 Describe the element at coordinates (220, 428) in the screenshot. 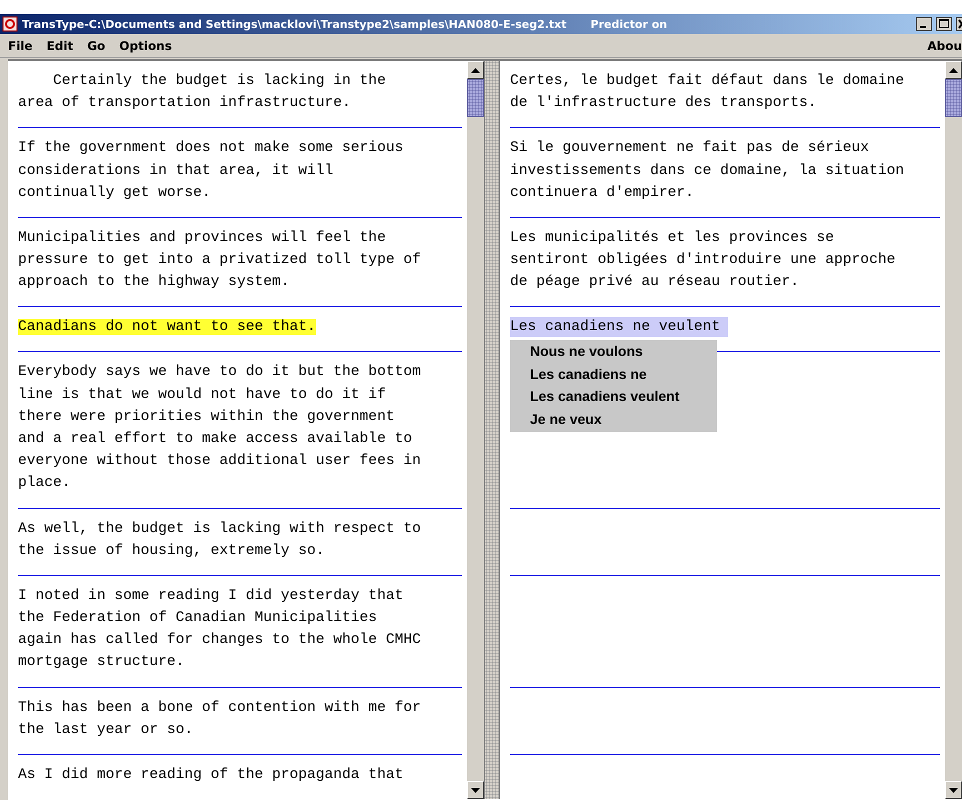

I see `source-text: Everybody says we have to do it but the bottom line is that we would not have to do it if there were priorities within the government and a real effort to make access available to everyone without those additional user fees in place.` at that location.